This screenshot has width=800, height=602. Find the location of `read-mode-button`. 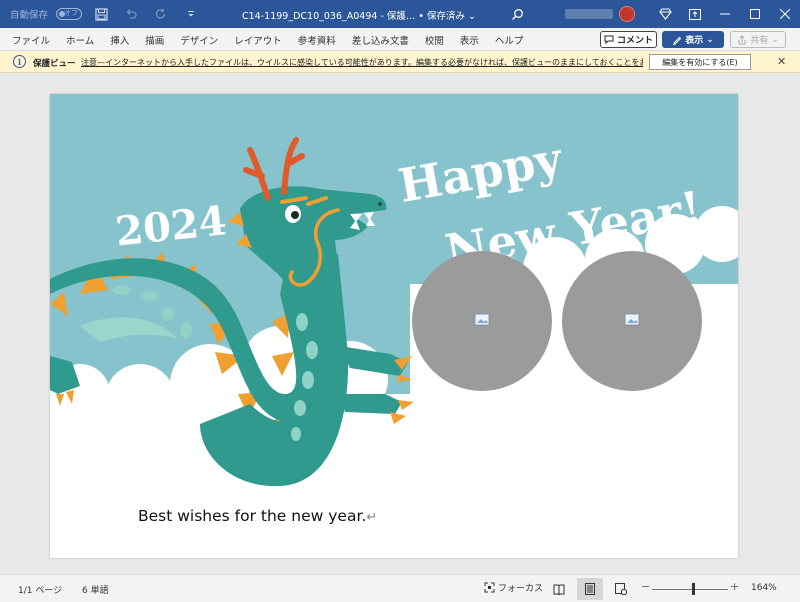

read-mode-button is located at coordinates (559, 589).